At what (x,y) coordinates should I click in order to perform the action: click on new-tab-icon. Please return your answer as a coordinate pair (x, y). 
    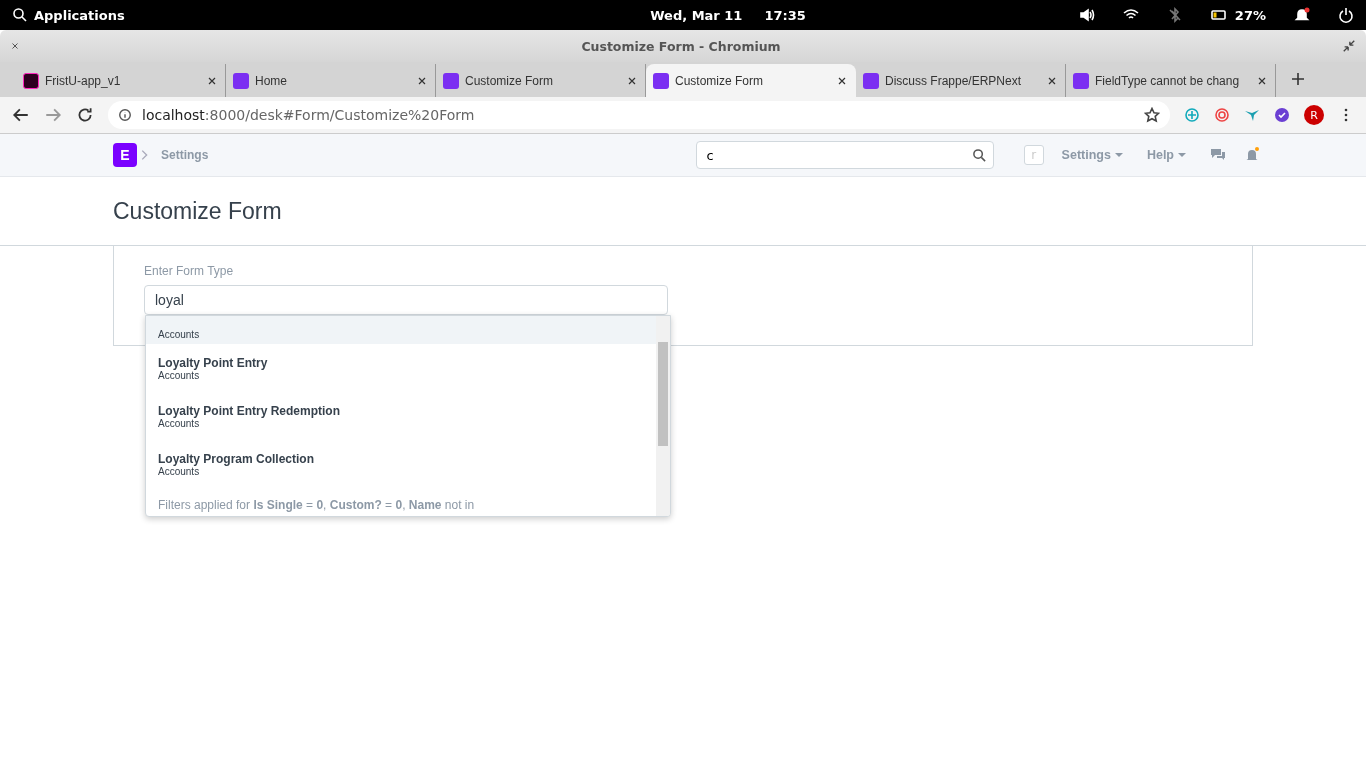
    Looking at the image, I should click on (1298, 79).